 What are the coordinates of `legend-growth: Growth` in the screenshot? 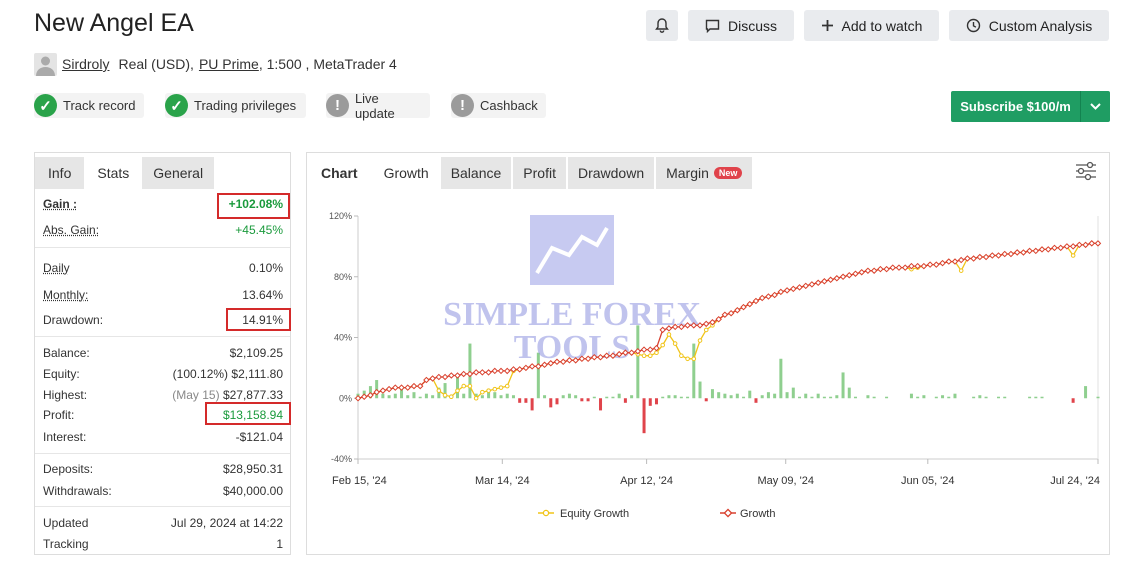 It's located at (747, 514).